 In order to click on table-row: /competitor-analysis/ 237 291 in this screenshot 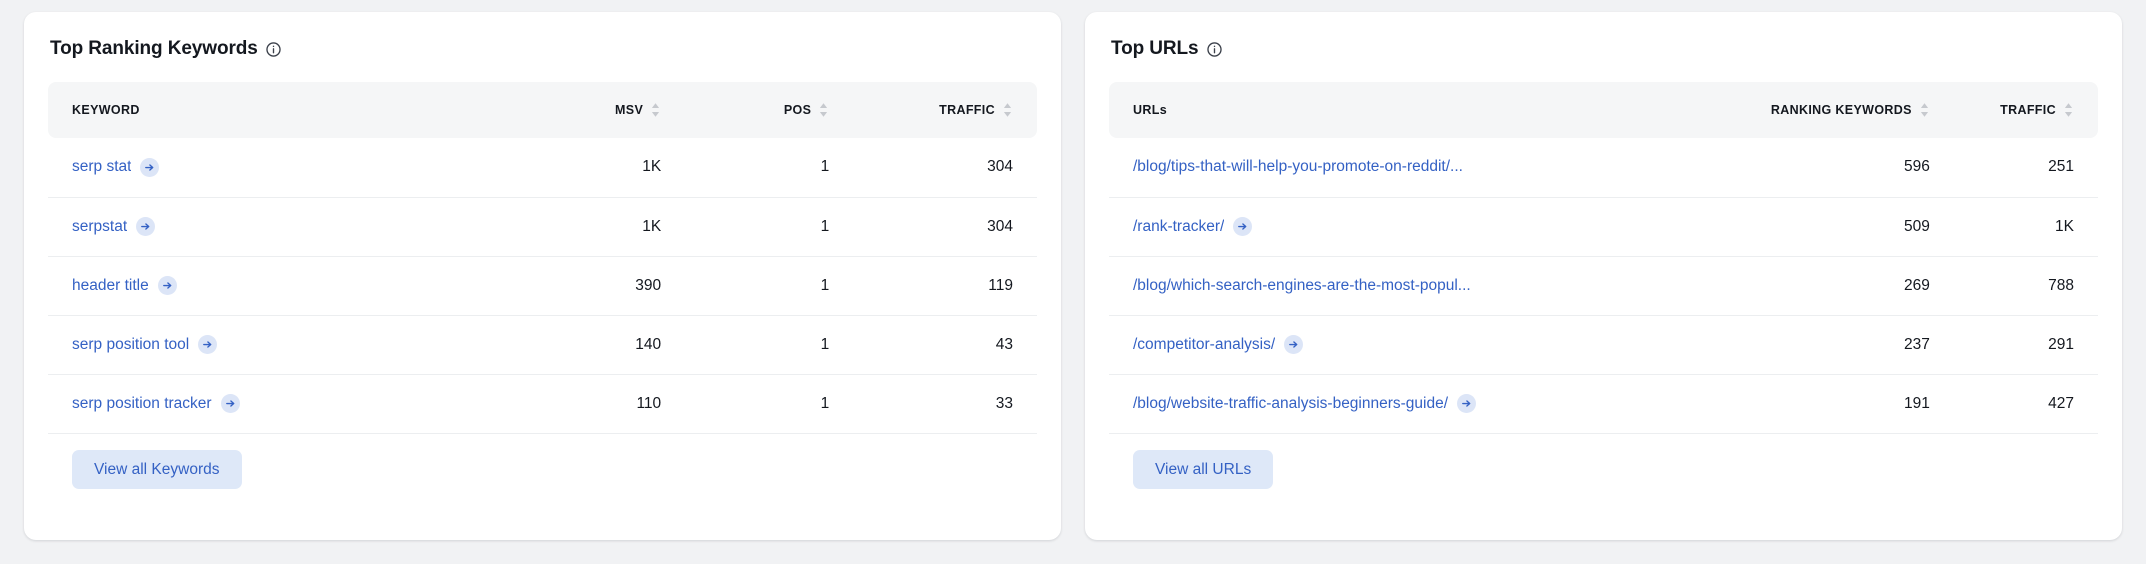, I will do `click(1603, 345)`.